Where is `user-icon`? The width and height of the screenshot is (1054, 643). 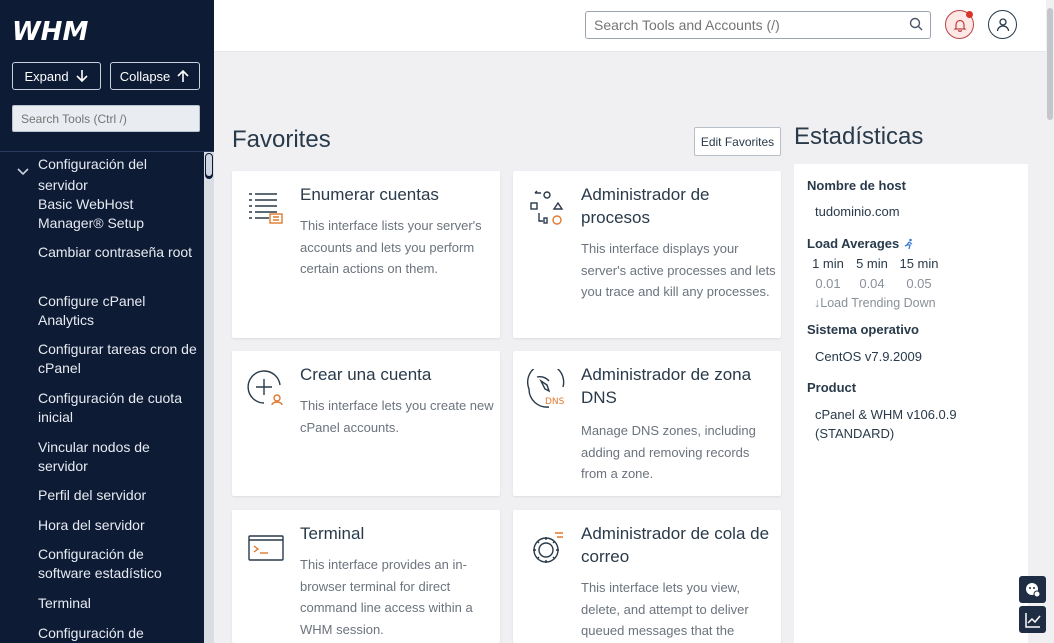
user-icon is located at coordinates (1002, 24).